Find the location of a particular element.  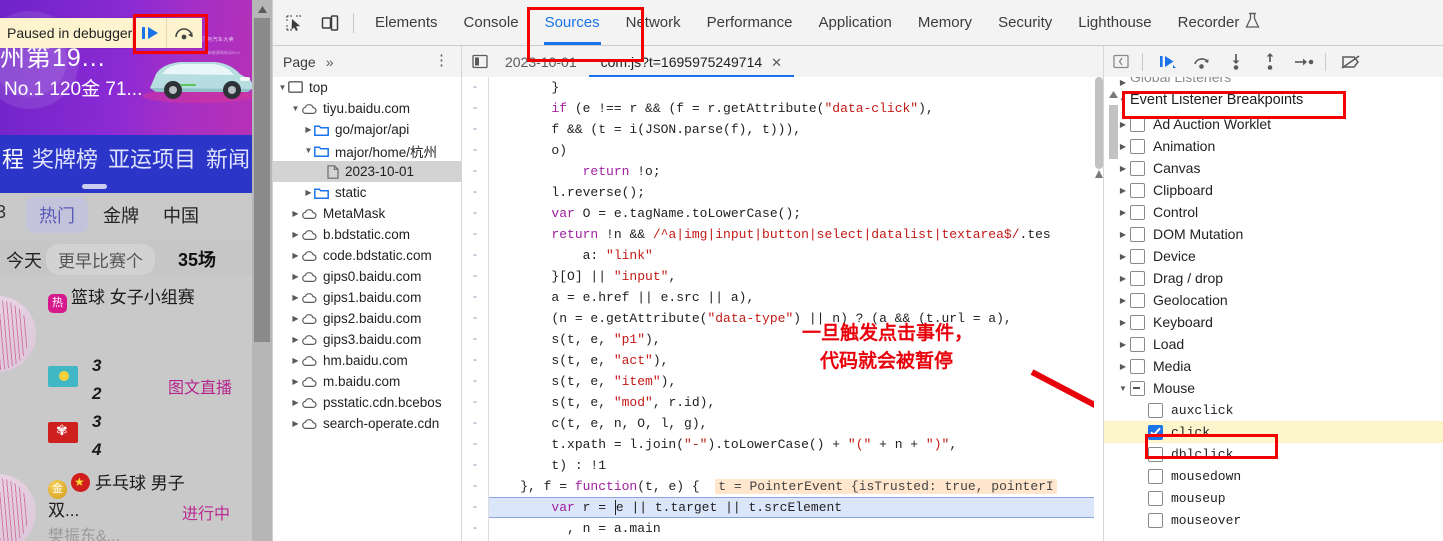

breakpoint-category-row: ▶ Geolocation is located at coordinates (1273, 300).